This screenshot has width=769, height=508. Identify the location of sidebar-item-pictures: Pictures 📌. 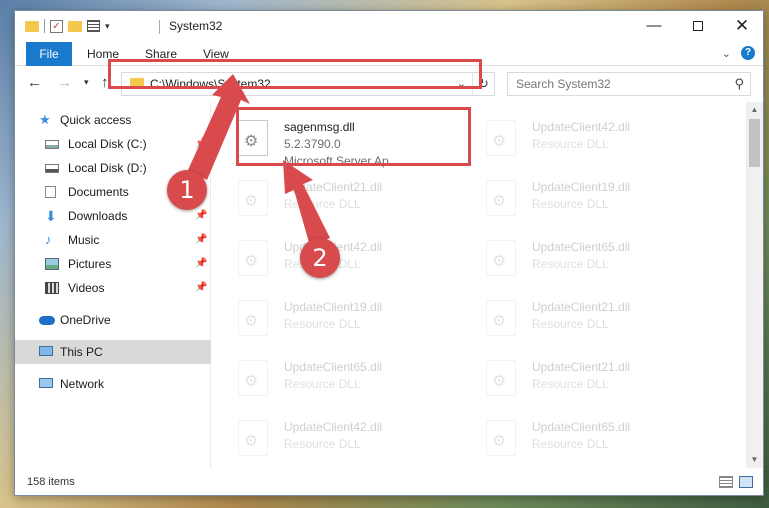
(113, 264).